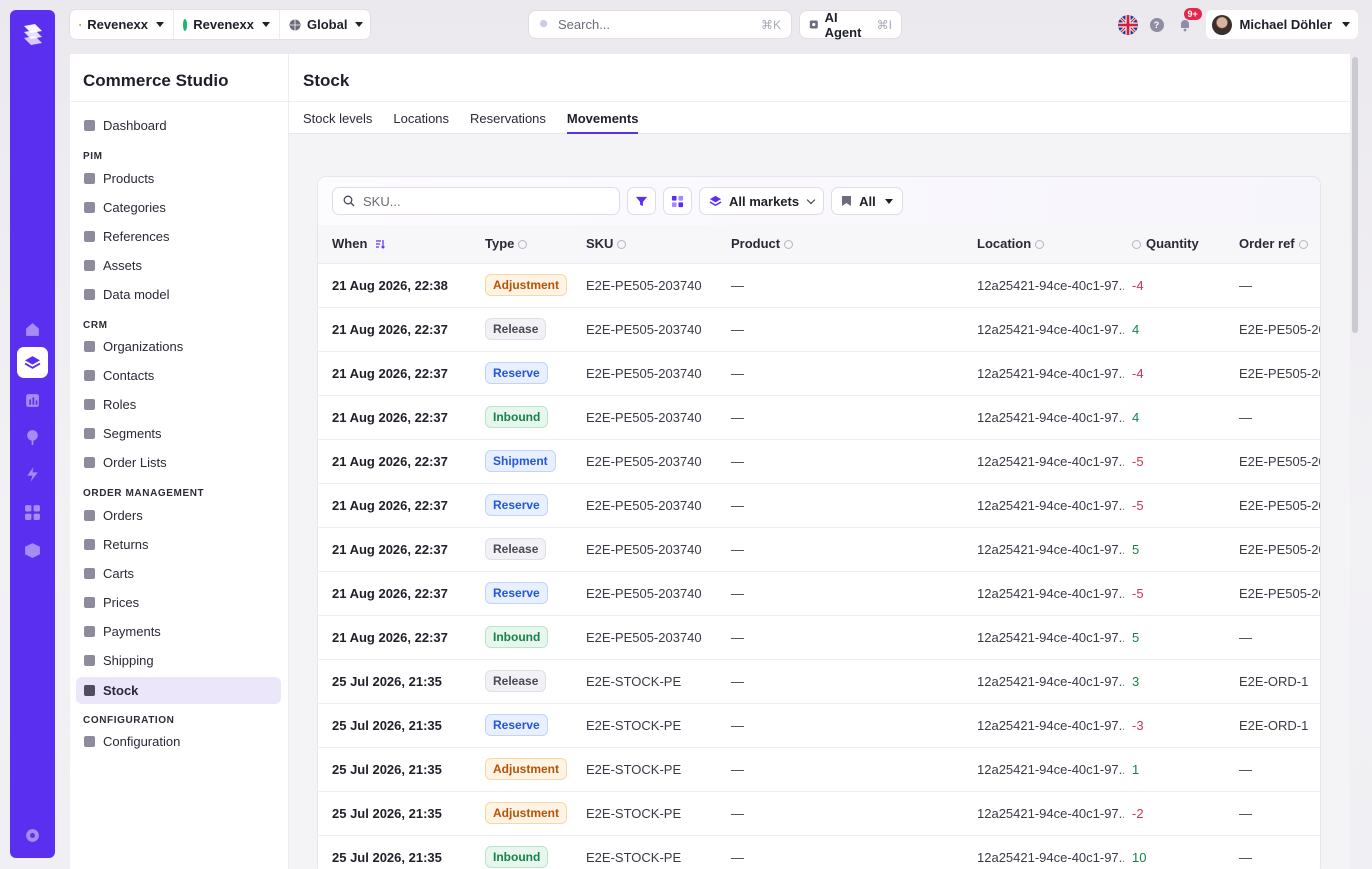 The image size is (1372, 869). Describe the element at coordinates (178, 433) in the screenshot. I see `sidebar-item-segments: Segments` at that location.